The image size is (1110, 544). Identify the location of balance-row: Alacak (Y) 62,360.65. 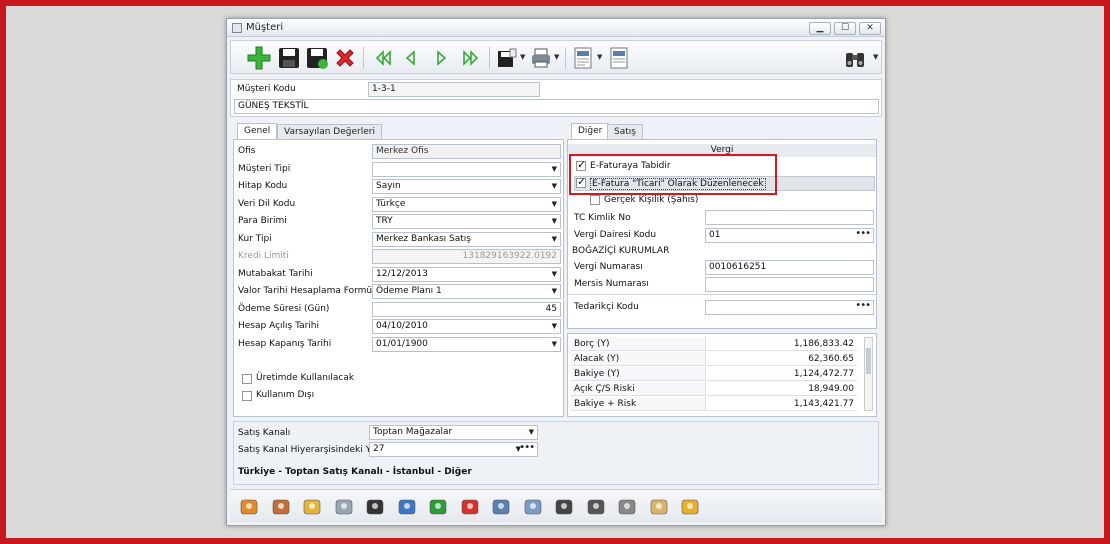
(716, 359).